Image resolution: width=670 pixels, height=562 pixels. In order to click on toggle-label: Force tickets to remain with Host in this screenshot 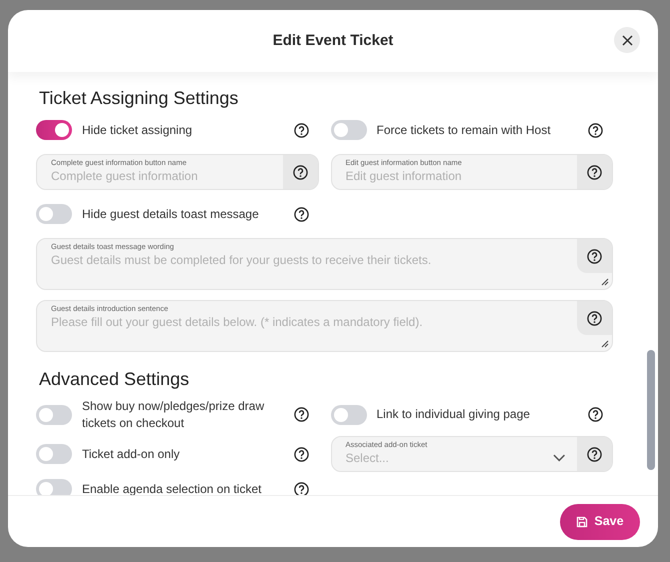, I will do `click(464, 130)`.